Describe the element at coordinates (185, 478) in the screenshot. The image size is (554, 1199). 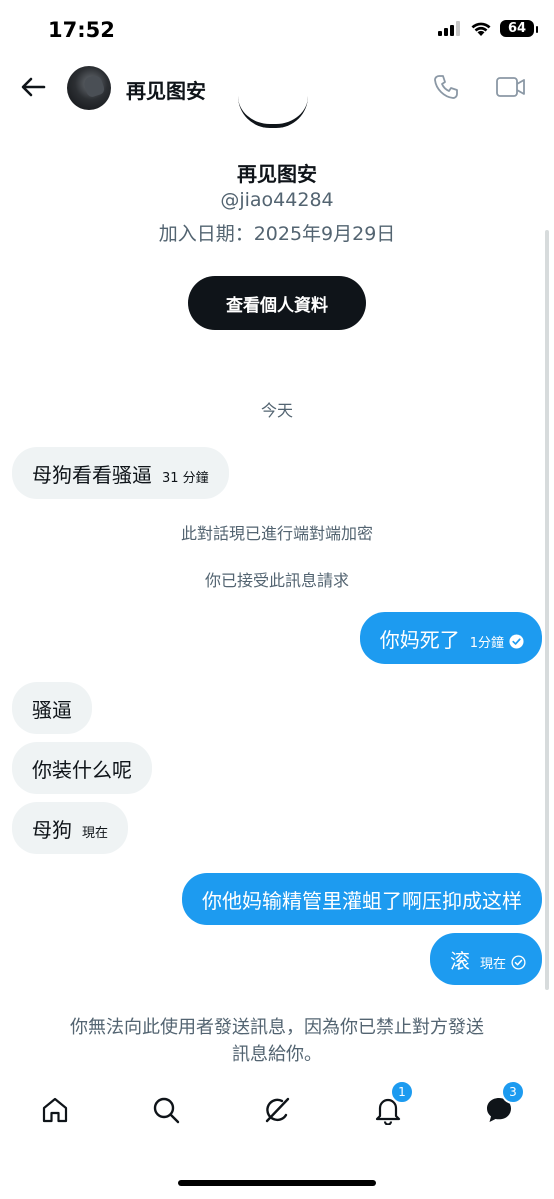
I see `message-time: 31 分鐘` at that location.